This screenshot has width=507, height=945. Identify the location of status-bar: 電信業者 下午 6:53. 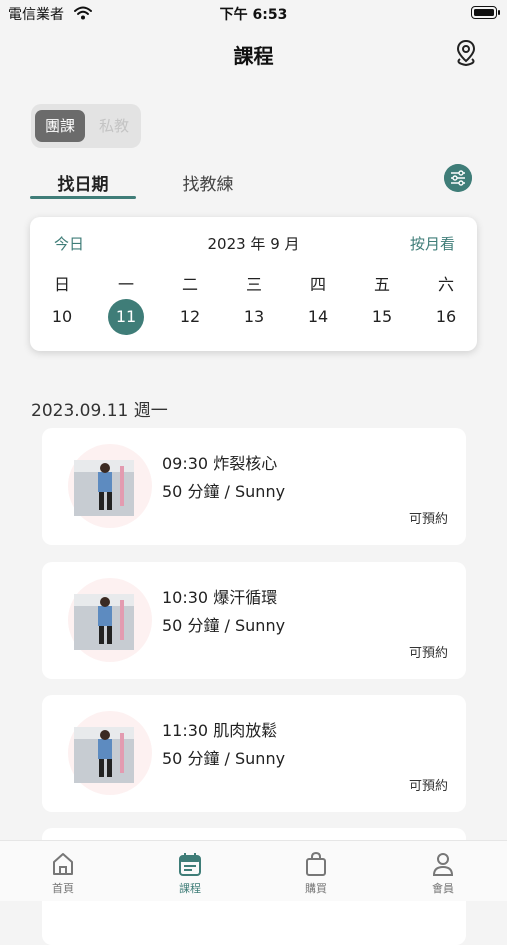
(253, 14).